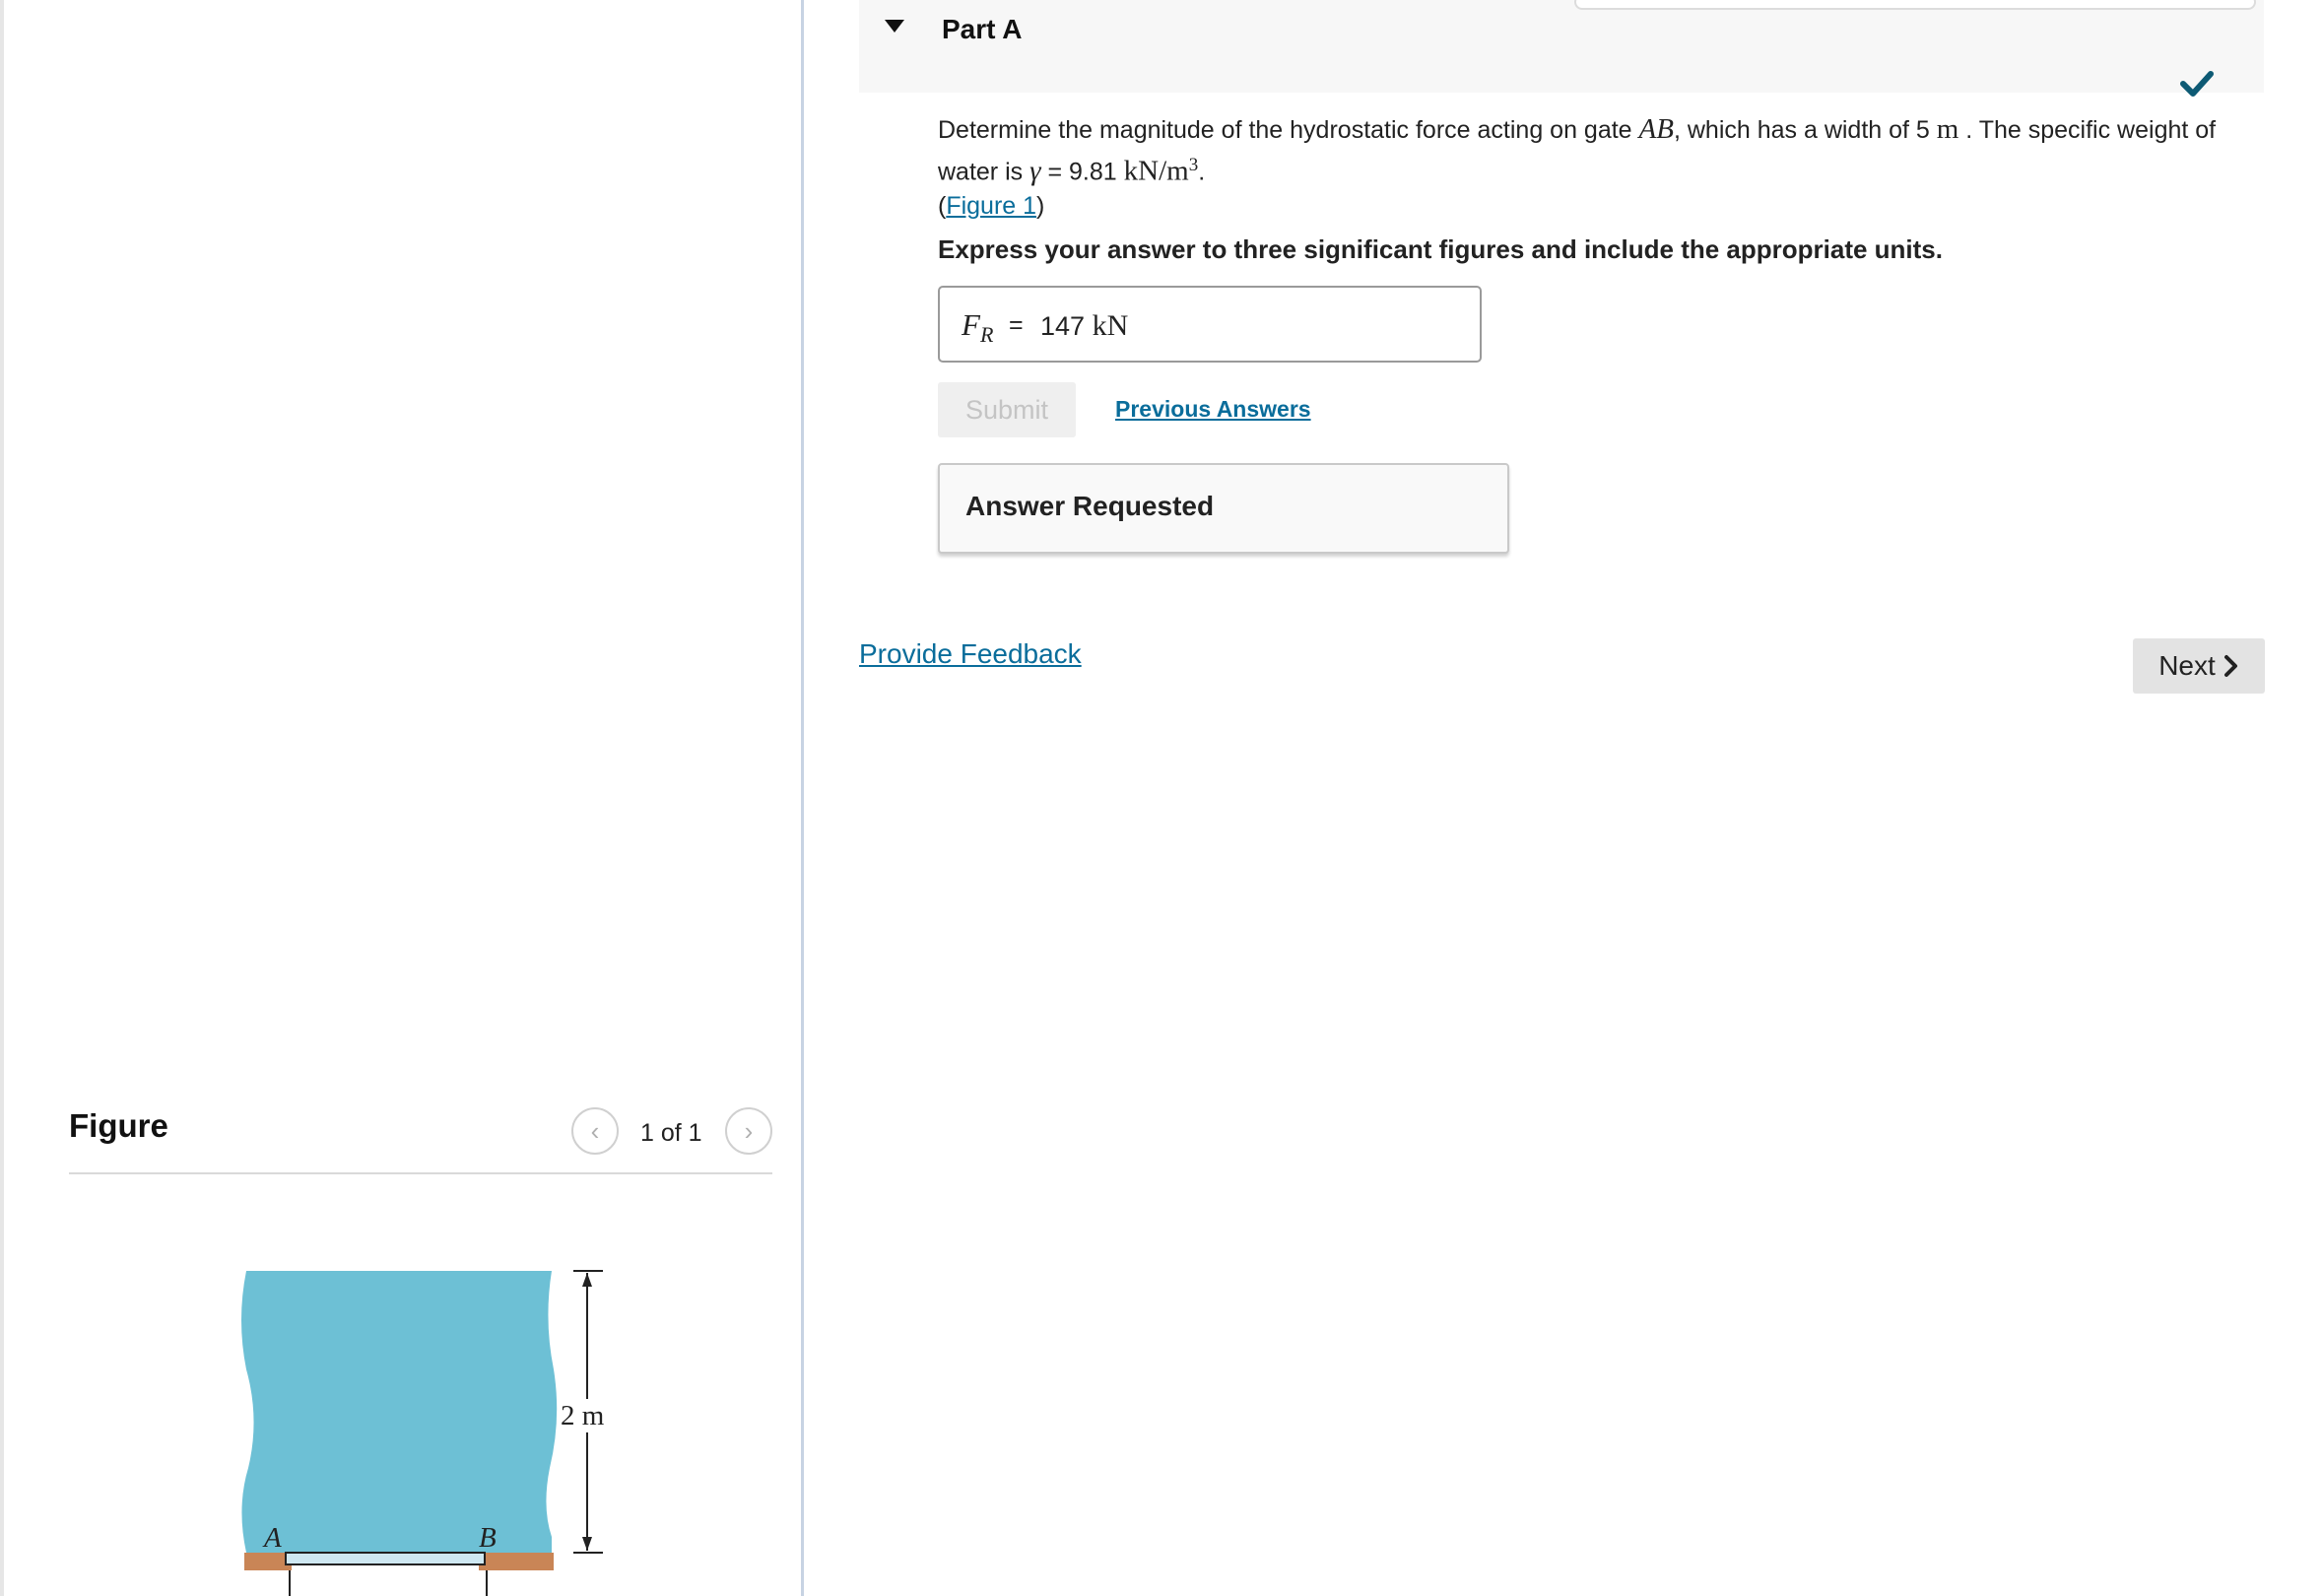 The height and width of the screenshot is (1596, 2323). What do you see at coordinates (1915, 5) in the screenshot?
I see `part-header-tab` at bounding box center [1915, 5].